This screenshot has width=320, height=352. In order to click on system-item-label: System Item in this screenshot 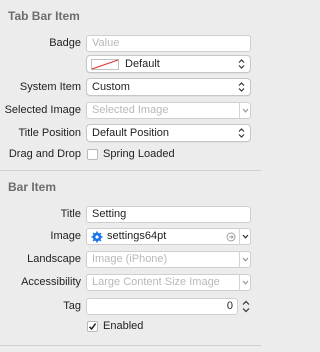, I will do `click(50, 87)`.